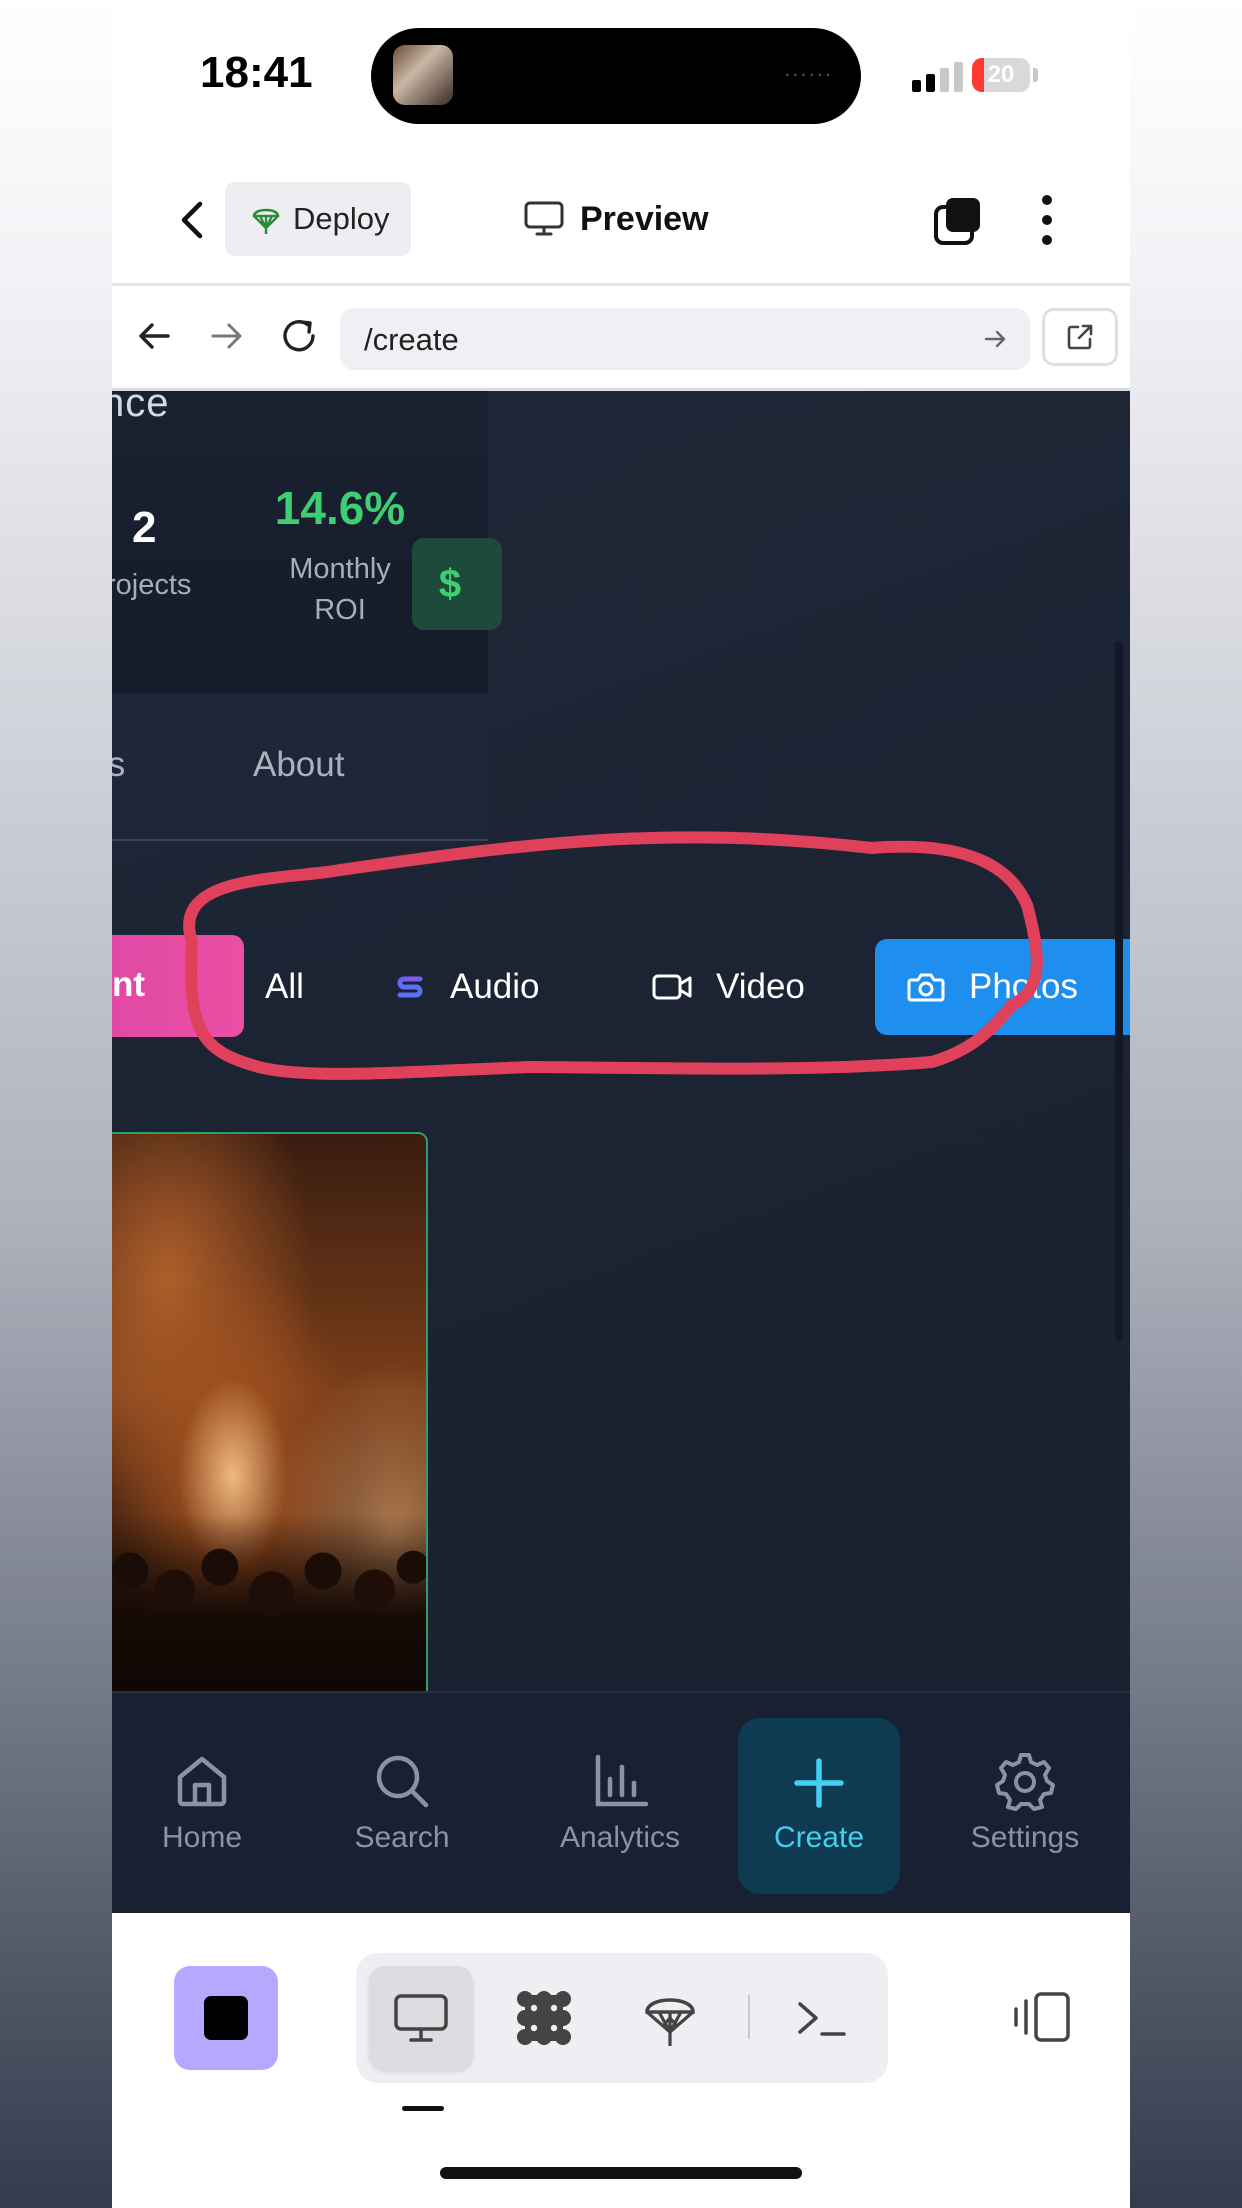 This screenshot has height=2208, width=1242. I want to click on filter-audio: Audio, so click(467, 987).